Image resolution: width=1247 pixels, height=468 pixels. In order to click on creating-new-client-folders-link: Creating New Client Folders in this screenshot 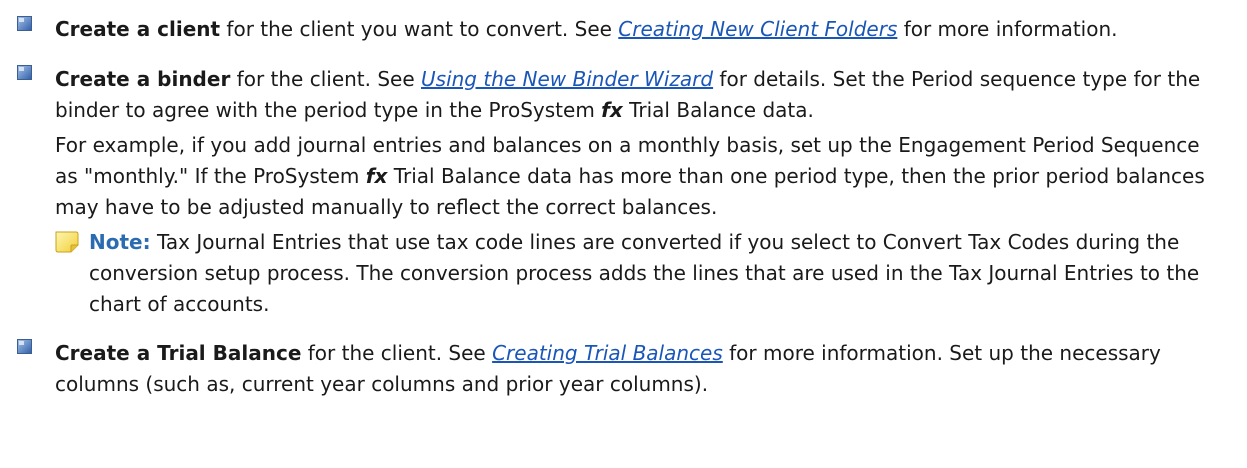, I will do `click(757, 29)`.